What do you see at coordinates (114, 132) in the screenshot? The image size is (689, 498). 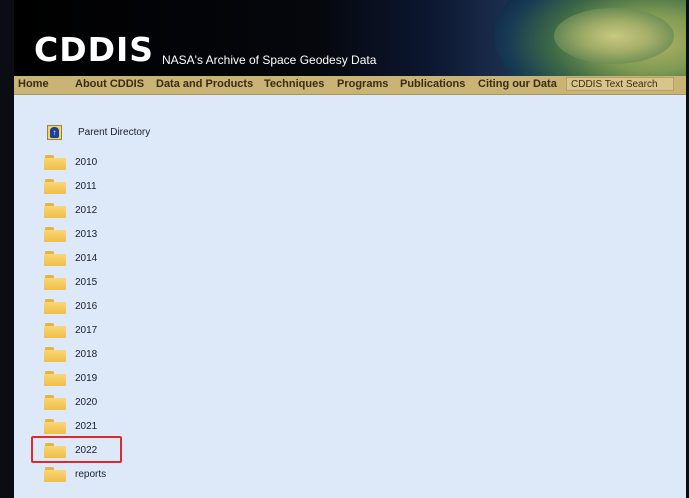 I see `parent-directory-link: Parent Directory` at bounding box center [114, 132].